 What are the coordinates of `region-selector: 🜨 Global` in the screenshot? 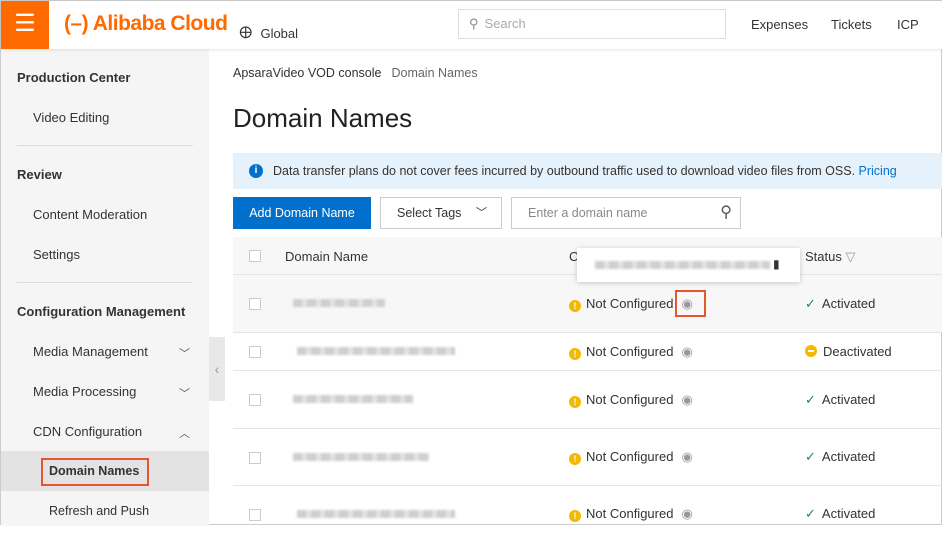 It's located at (268, 31).